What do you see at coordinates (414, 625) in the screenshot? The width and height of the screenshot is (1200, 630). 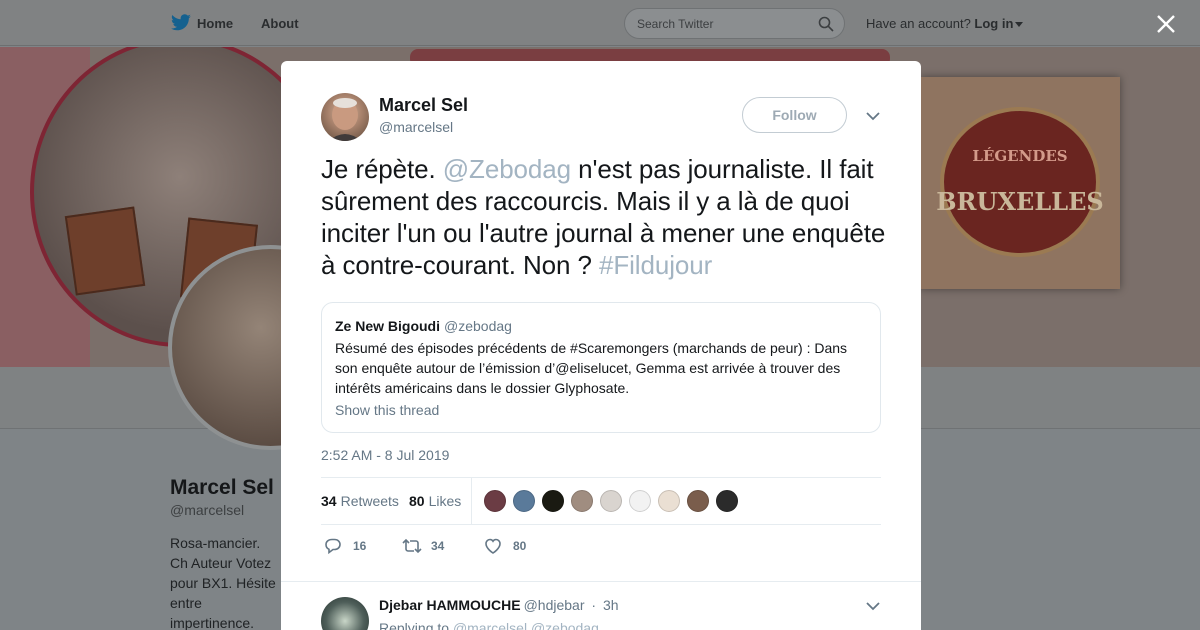 I see `replying-to-prefix: Replying to` at bounding box center [414, 625].